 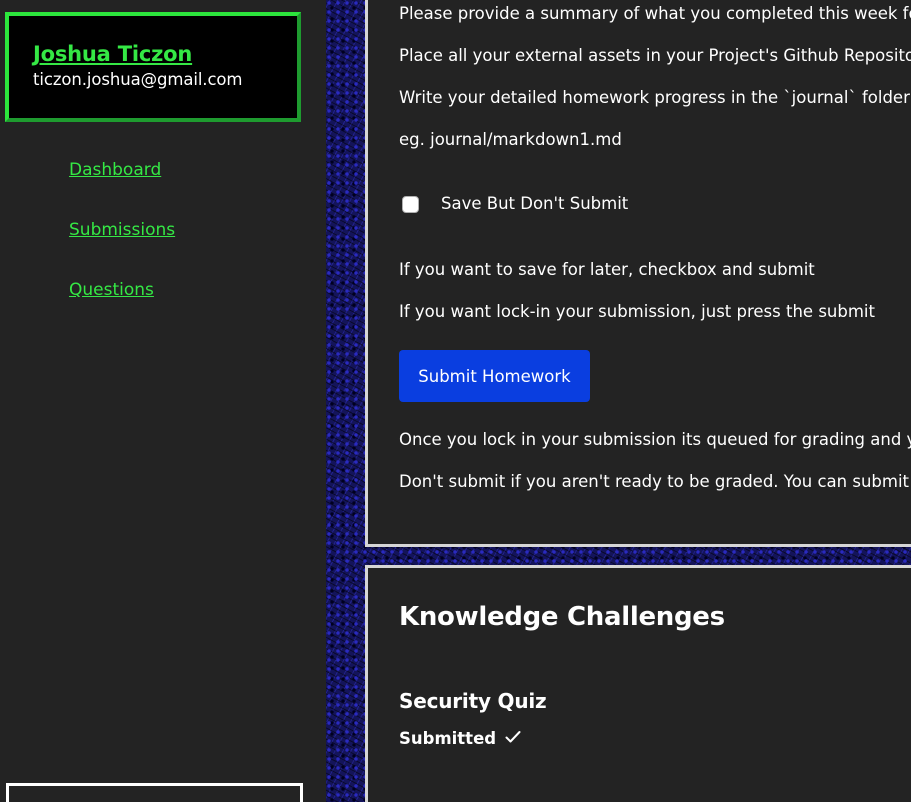 What do you see at coordinates (410, 204) in the screenshot?
I see `save-checkbox` at bounding box center [410, 204].